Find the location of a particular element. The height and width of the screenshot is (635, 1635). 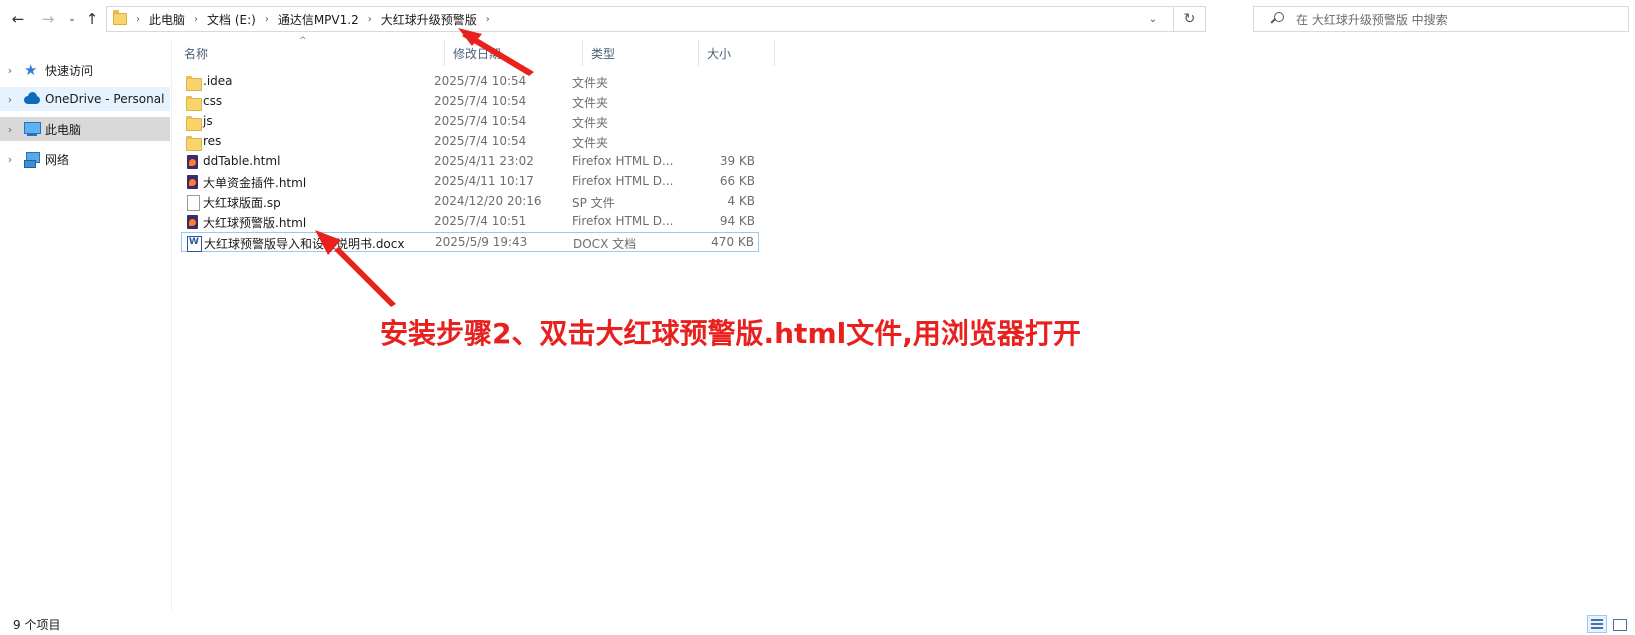

navigation-pane: › 快速访问 › OneDrive - Personal › 此电脑 › 网络 is located at coordinates (86, 325).